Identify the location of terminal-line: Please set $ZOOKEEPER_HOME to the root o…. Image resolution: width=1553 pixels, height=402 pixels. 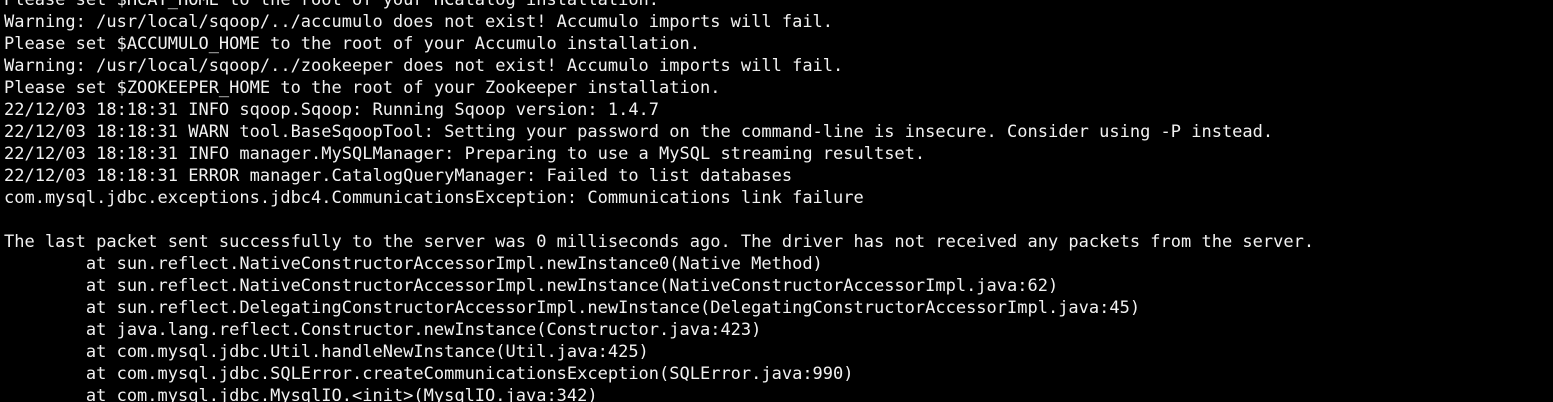
(362, 88).